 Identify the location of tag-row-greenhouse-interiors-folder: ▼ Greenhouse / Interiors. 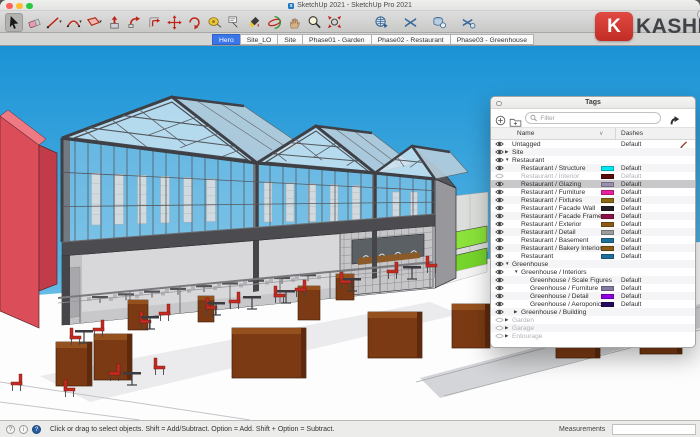
(593, 272).